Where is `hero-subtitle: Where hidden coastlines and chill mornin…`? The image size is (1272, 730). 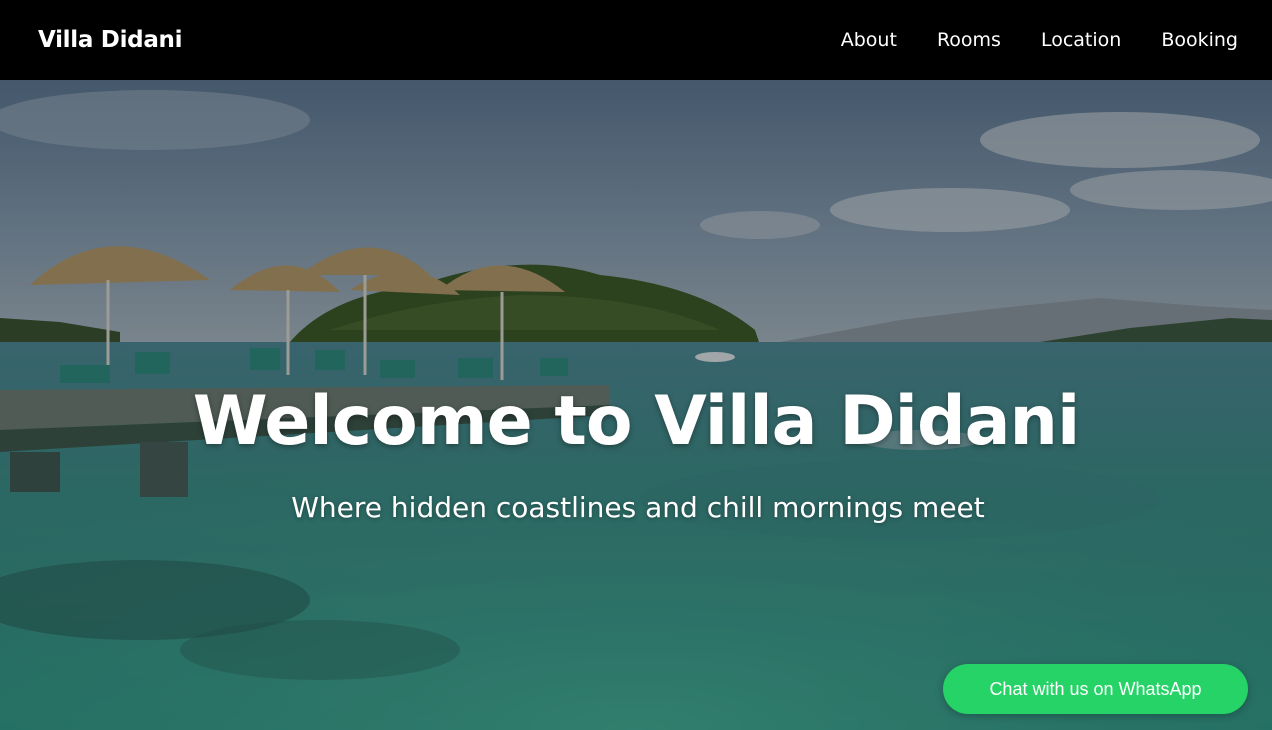
hero-subtitle: Where hidden coastlines and chill mornin… is located at coordinates (638, 507).